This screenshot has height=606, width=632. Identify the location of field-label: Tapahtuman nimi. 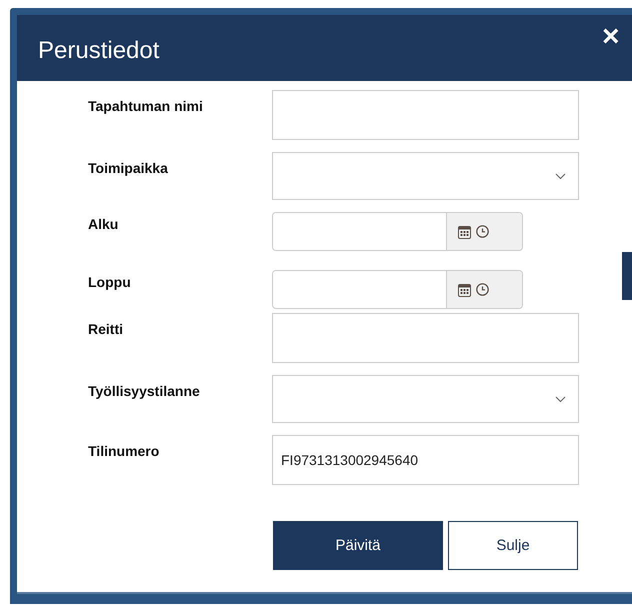
(146, 106).